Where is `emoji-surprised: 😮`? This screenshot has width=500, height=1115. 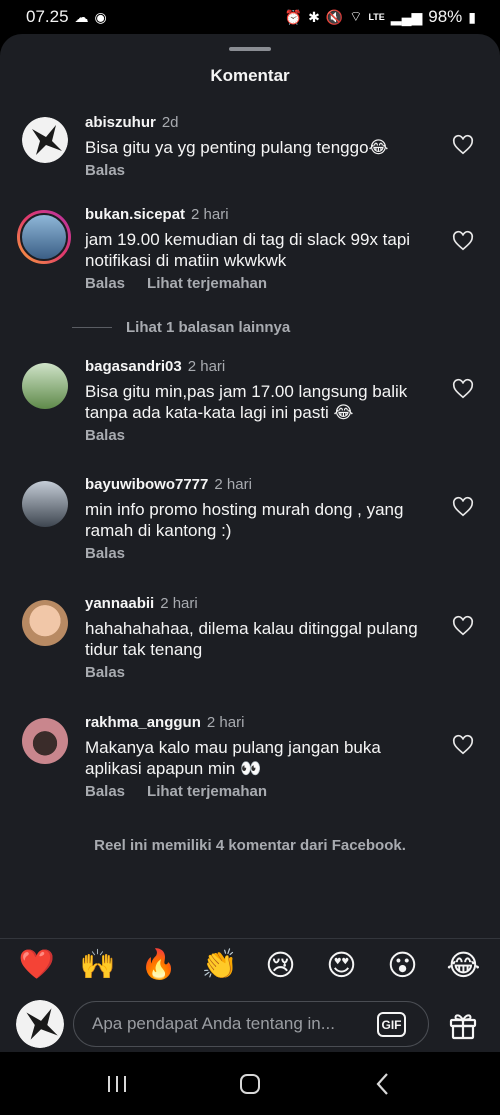
emoji-surprised: 😮 is located at coordinates (403, 965).